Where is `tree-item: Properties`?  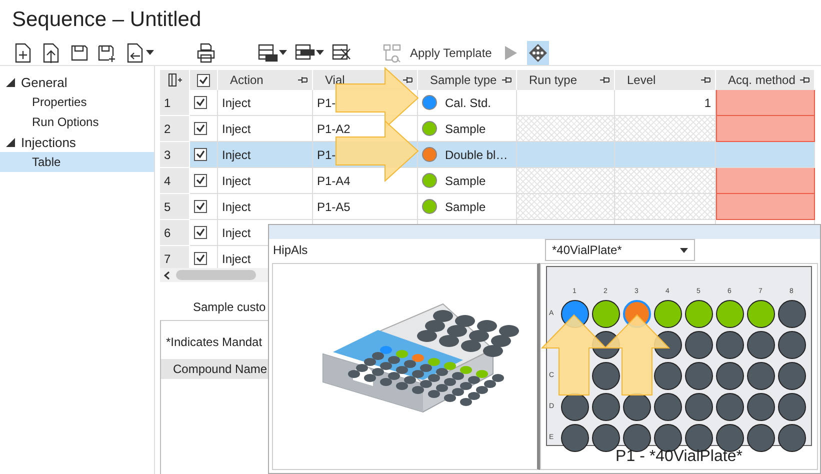 tree-item: Properties is located at coordinates (77, 102).